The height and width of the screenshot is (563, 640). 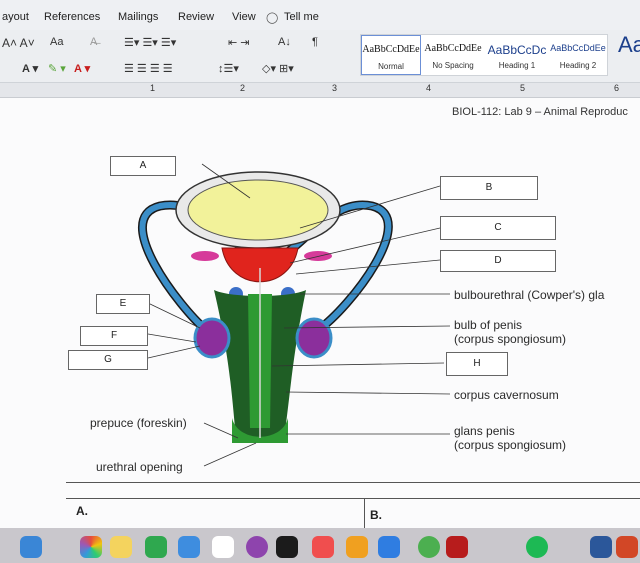 What do you see at coordinates (205, 256) in the screenshot?
I see `seminal-vesicle-left` at bounding box center [205, 256].